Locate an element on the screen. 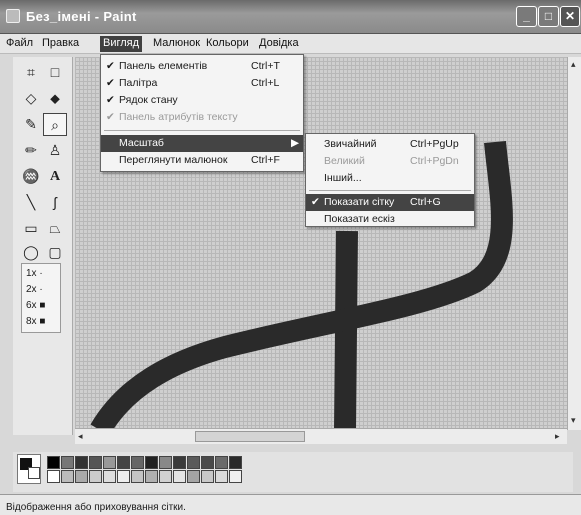 This screenshot has height=515, width=581. color-picker-icon: ✎ is located at coordinates (31, 124).